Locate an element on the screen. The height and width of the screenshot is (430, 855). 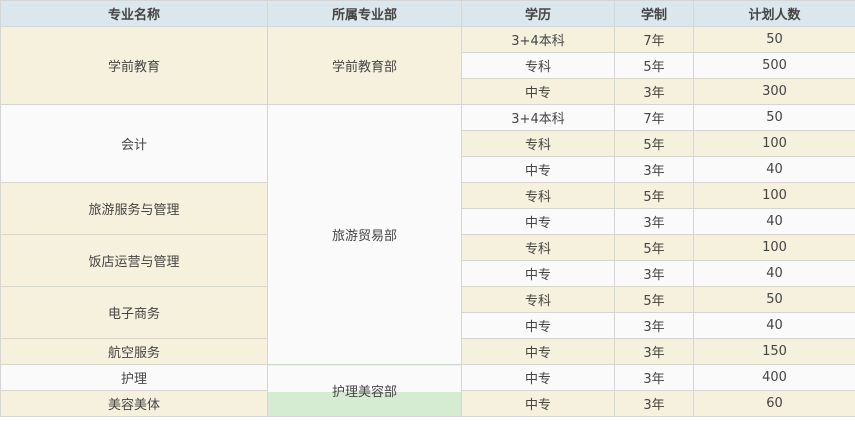
count-cell: 500 is located at coordinates (774, 65).